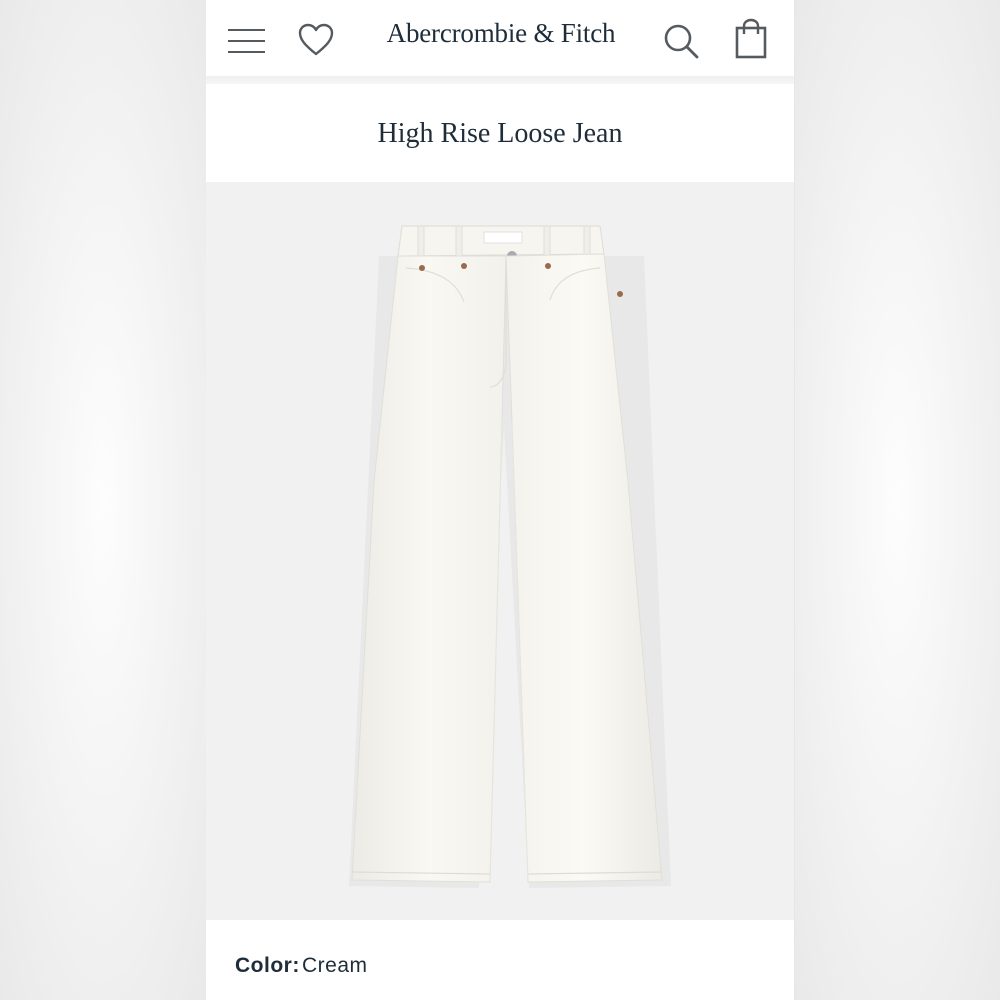 Image resolution: width=1000 pixels, height=1000 pixels. I want to click on product-title: High Rise Loose Jean, so click(500, 133).